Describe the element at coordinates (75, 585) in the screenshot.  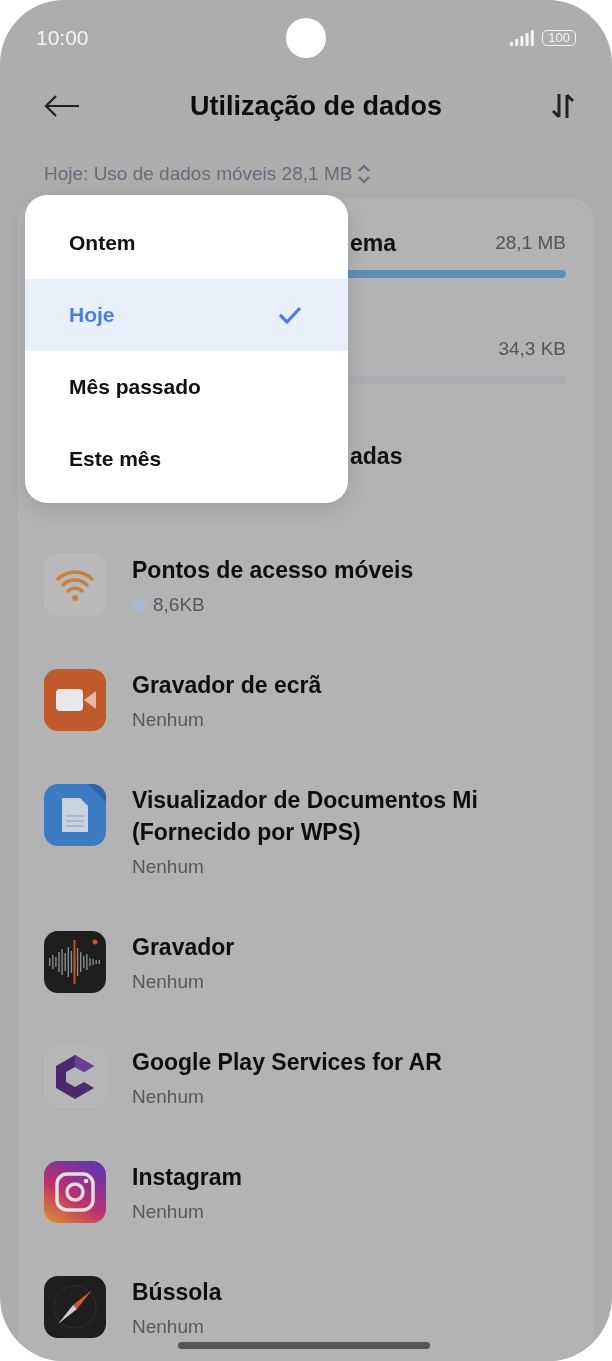
I see `wifi-icon` at that location.